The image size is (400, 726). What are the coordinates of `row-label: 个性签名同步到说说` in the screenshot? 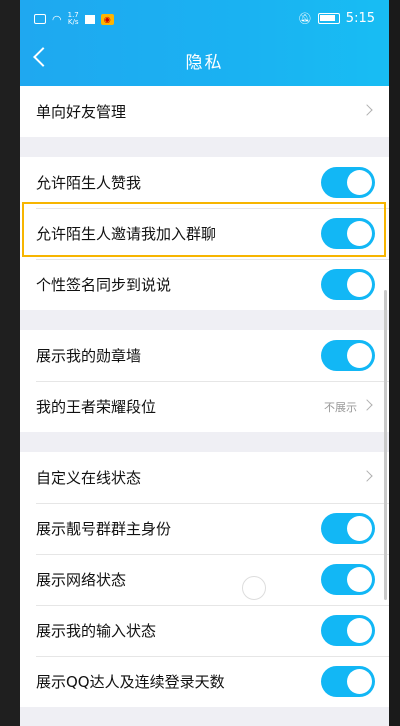 It's located at (104, 285).